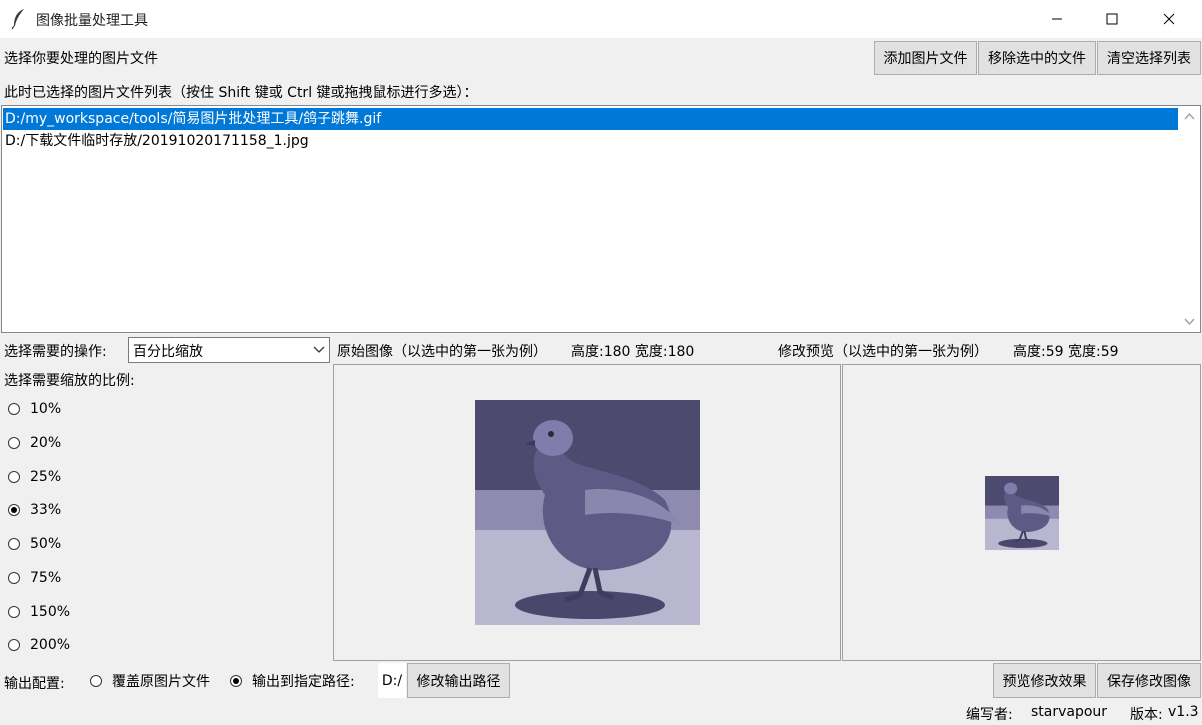  What do you see at coordinates (590, 119) in the screenshot?
I see `list-item: D:/my_workspace/tools/简易图片批处理工具/鸽子跳舞.gif` at bounding box center [590, 119].